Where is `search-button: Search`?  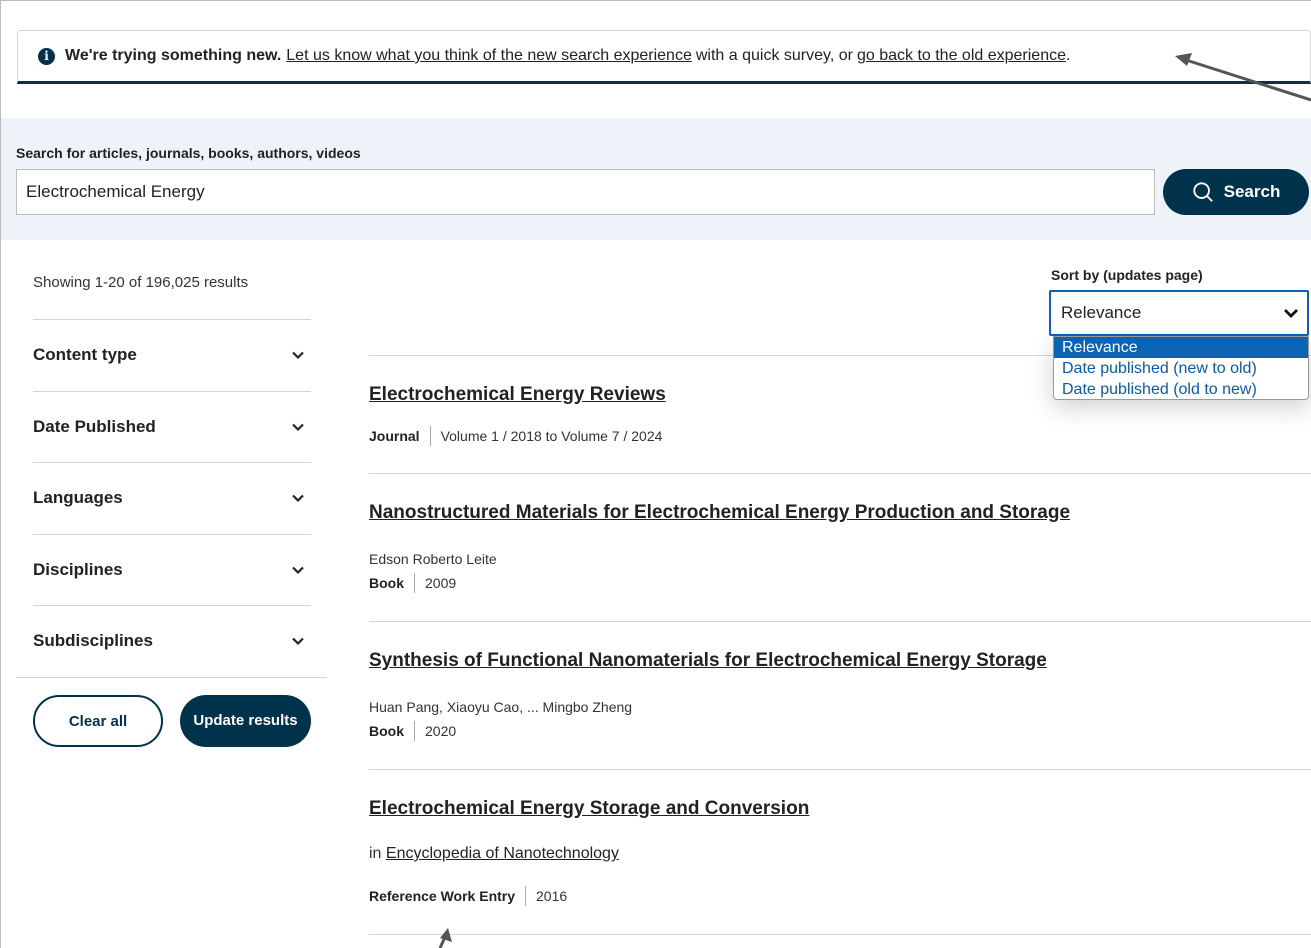
search-button: Search is located at coordinates (1236, 192).